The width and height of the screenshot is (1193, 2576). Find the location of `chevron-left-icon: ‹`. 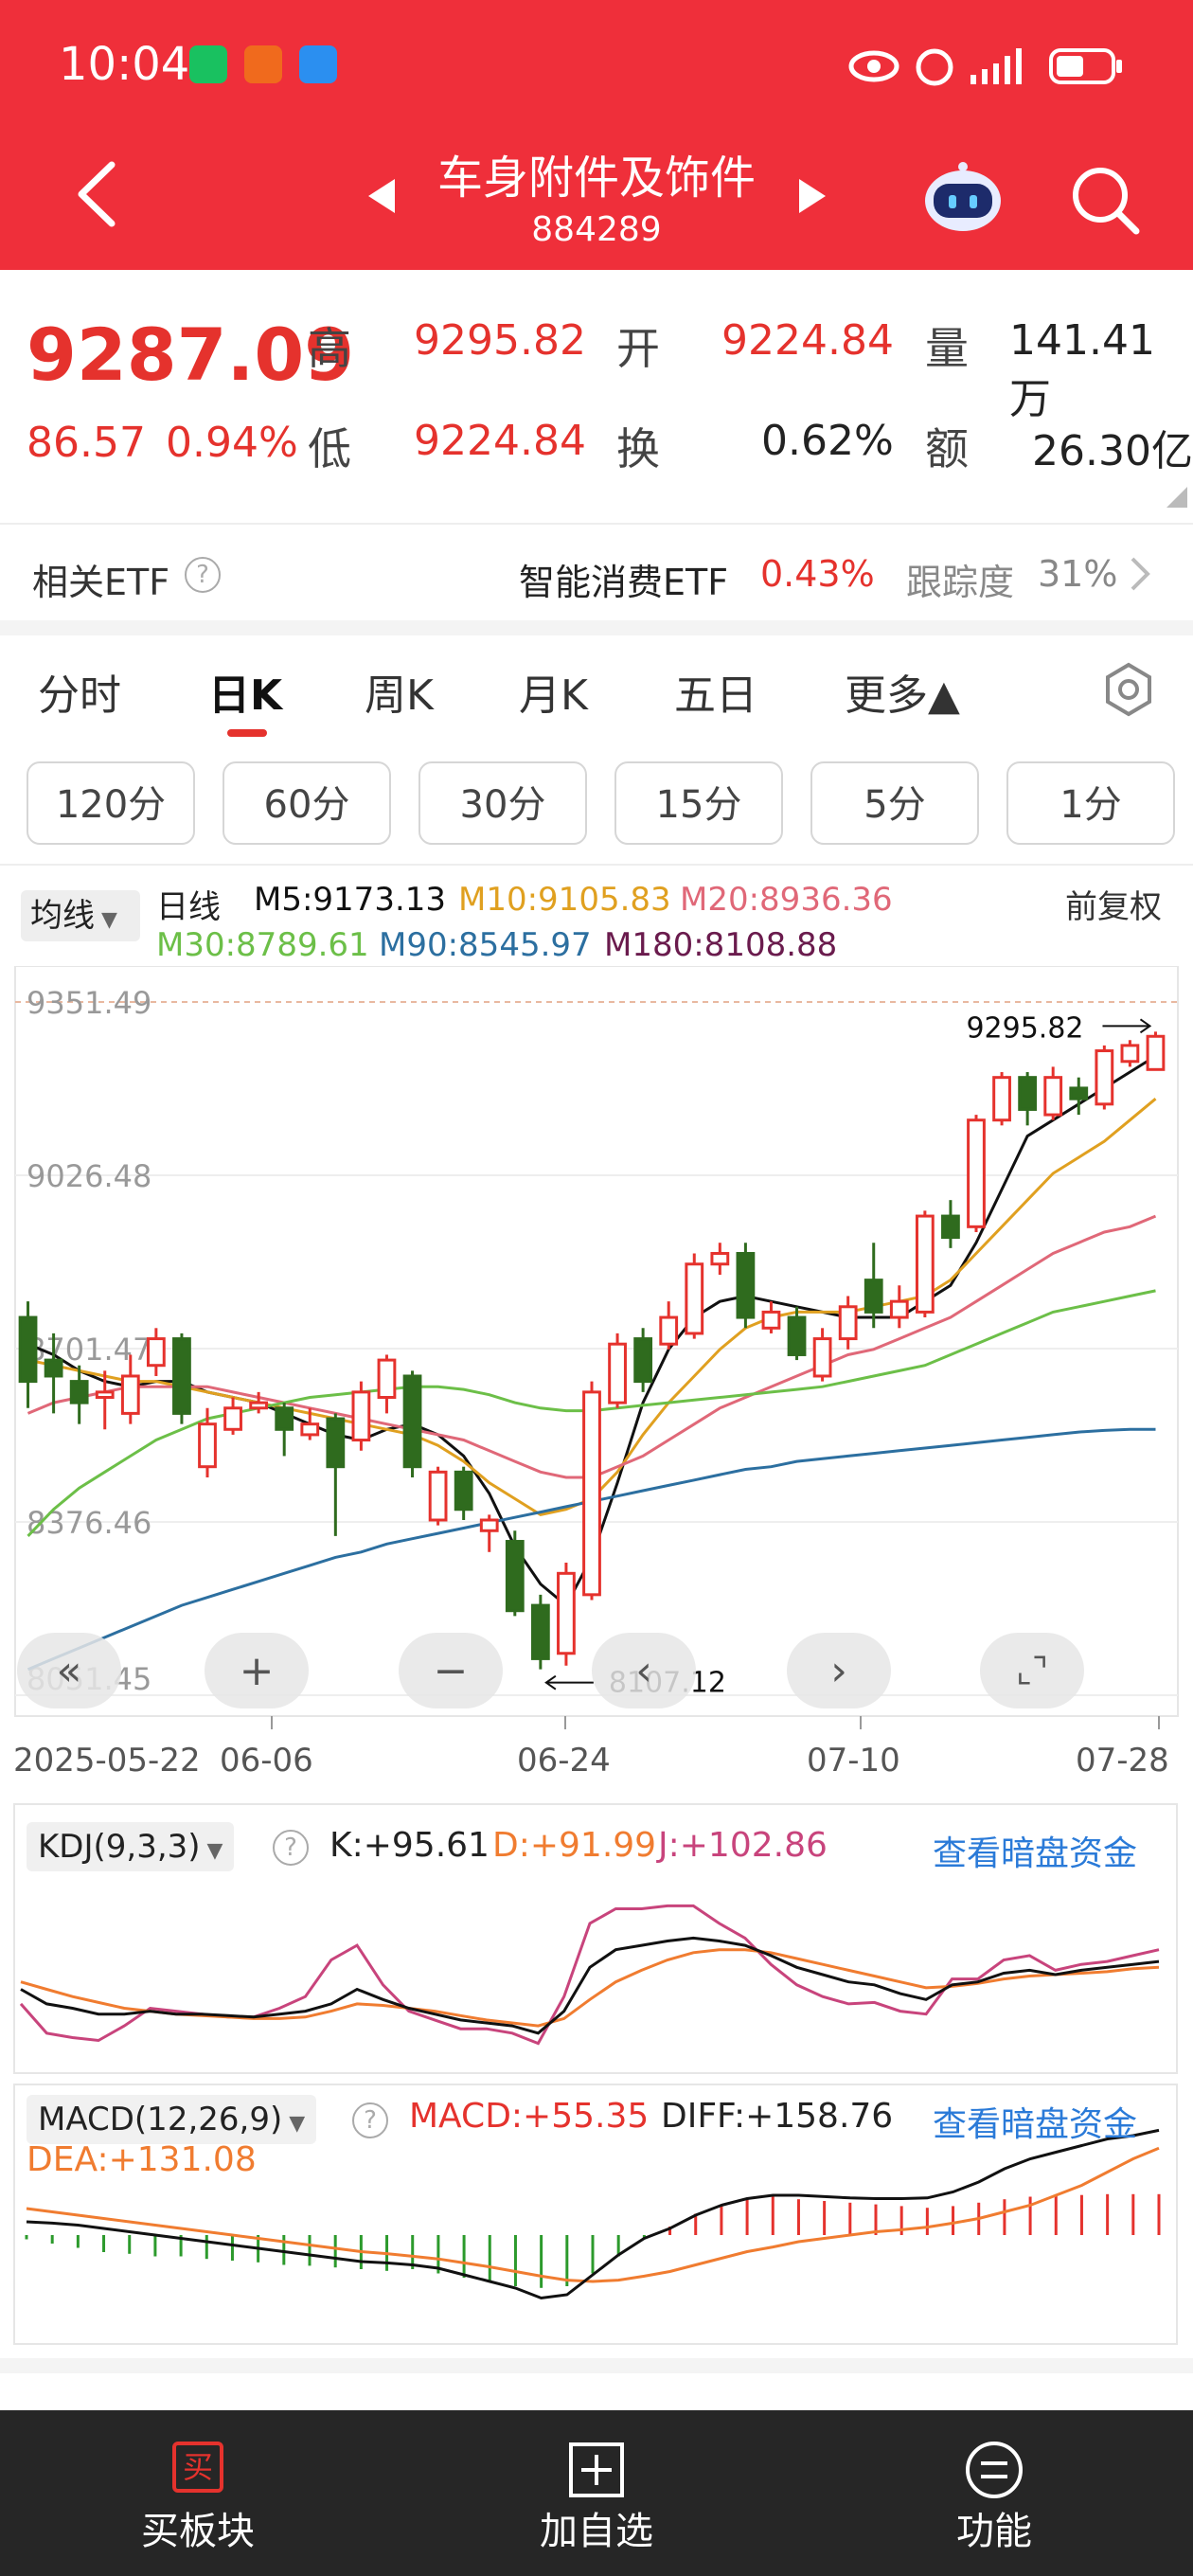

chevron-left-icon: ‹ is located at coordinates (644, 1670).